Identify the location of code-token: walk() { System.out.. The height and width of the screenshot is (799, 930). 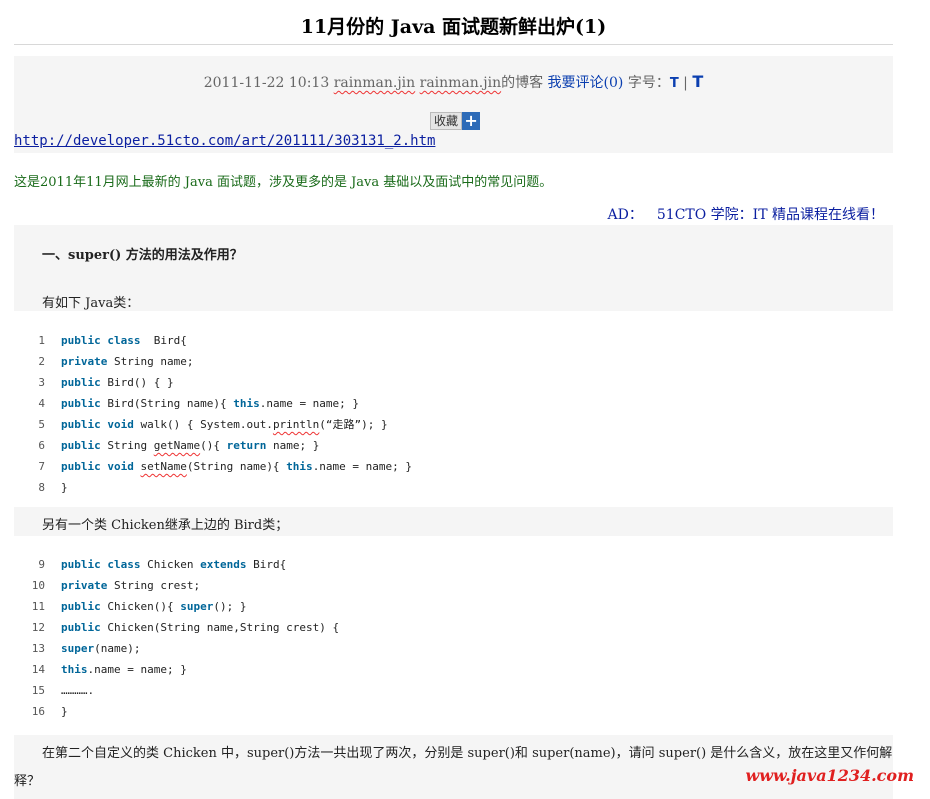
(203, 424).